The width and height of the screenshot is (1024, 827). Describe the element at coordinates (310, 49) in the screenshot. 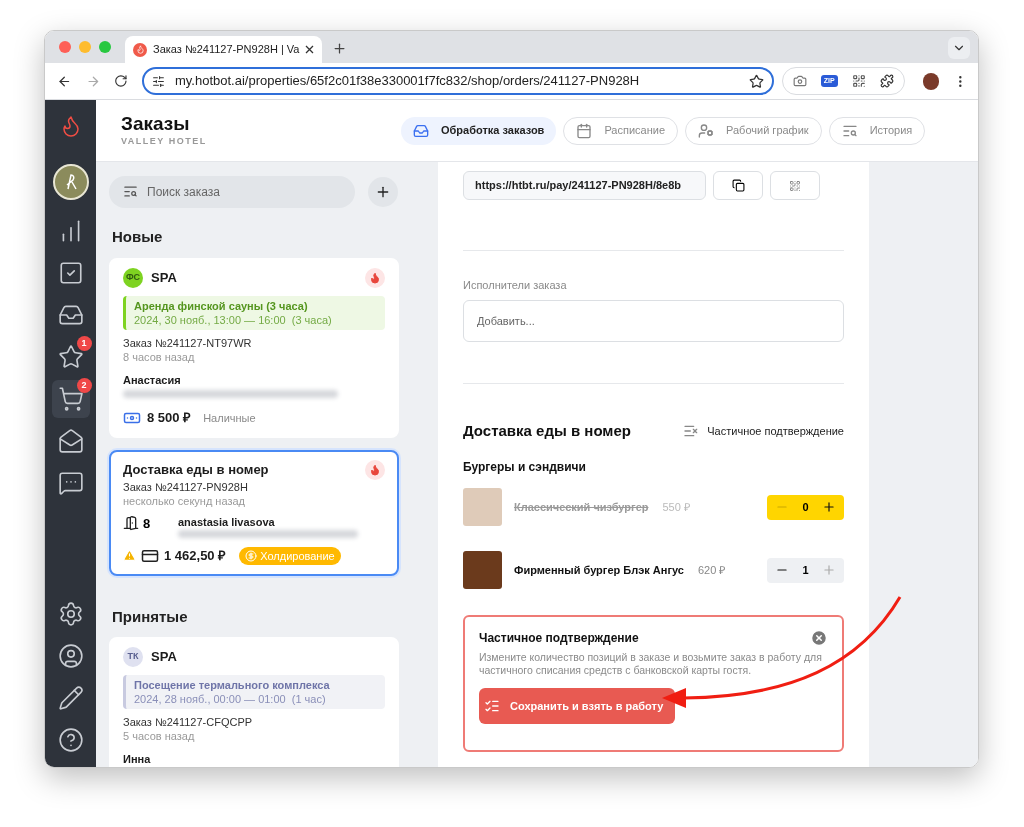

I see `close-icon` at that location.